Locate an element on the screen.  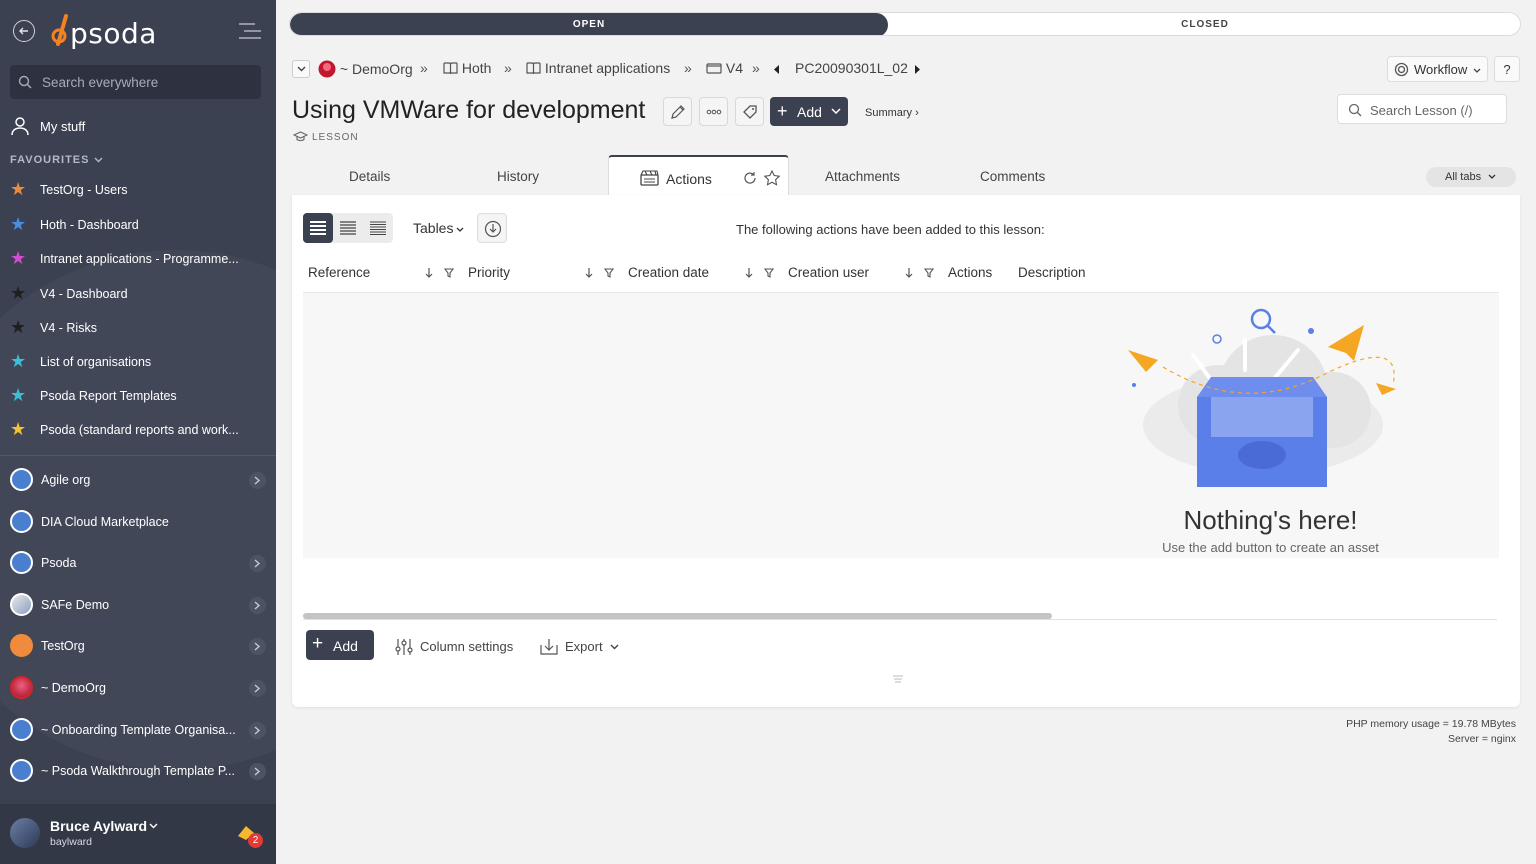
column-description: Description is located at coordinates (1052, 272).